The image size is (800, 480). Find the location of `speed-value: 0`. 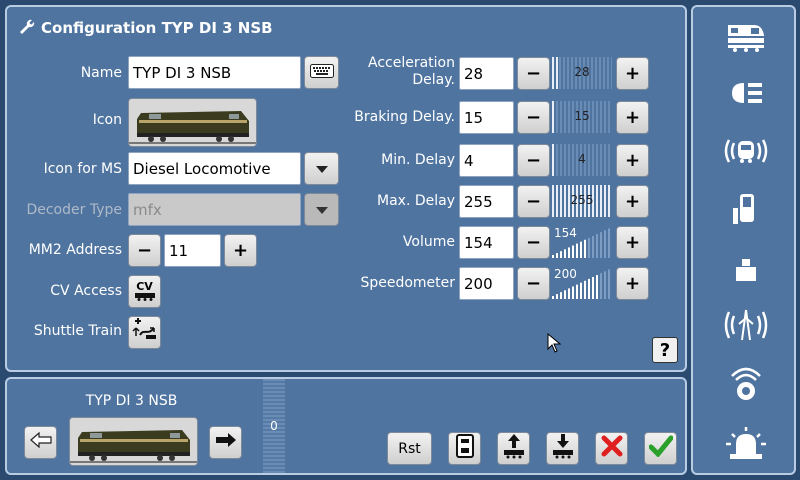

speed-value: 0 is located at coordinates (274, 426).